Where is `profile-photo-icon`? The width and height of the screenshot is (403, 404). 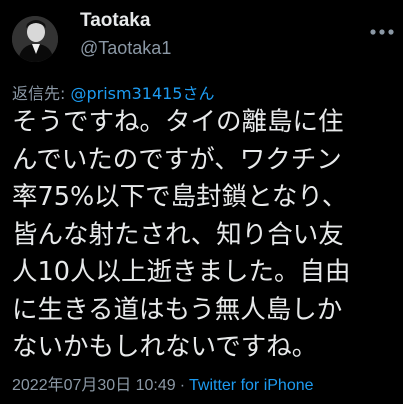
profile-photo-icon is located at coordinates (35, 39).